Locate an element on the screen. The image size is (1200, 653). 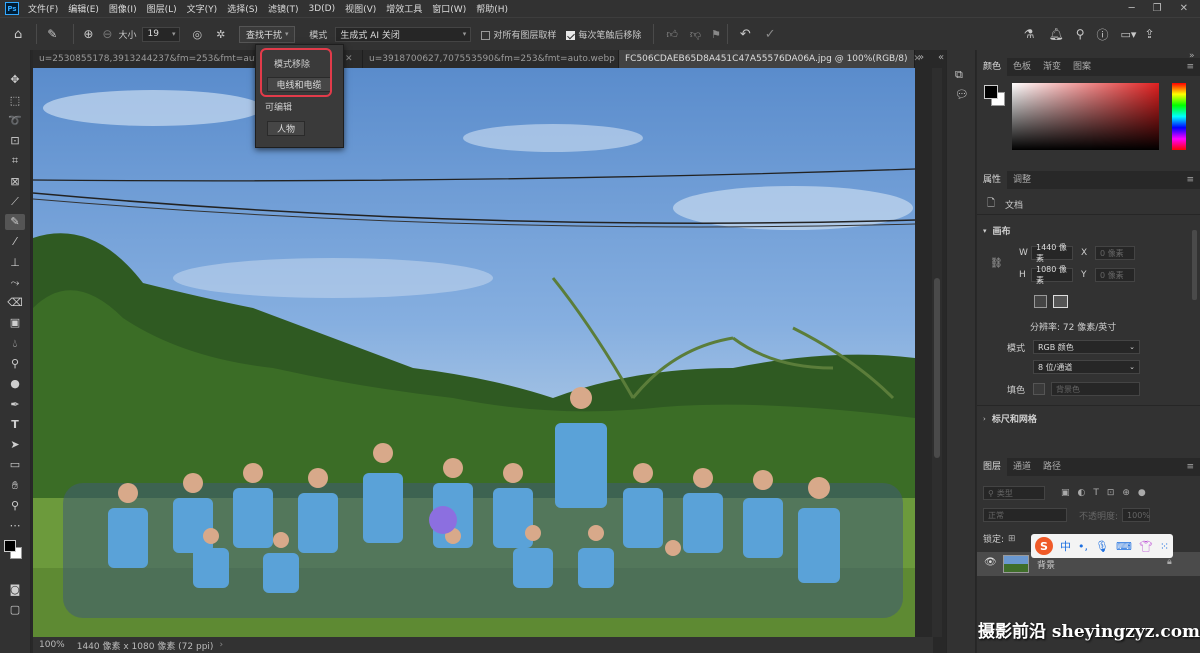
home-icon: ⌂ is located at coordinates (18, 34).